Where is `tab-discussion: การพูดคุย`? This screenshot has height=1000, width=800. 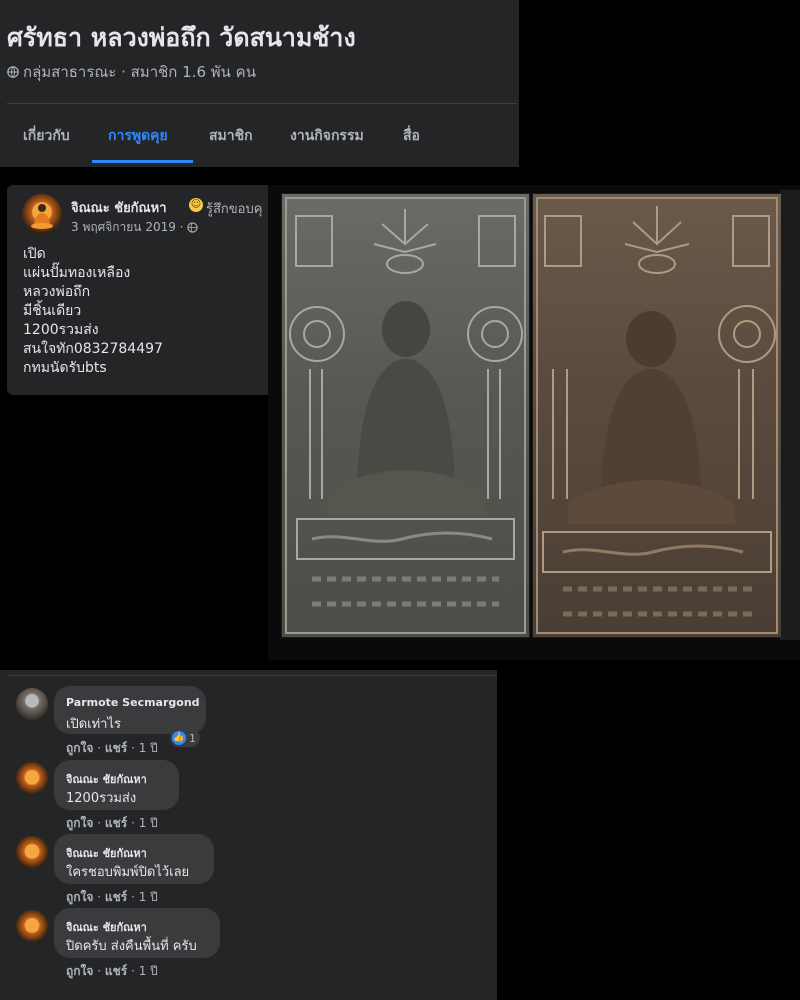 tab-discussion: การพูดคุย is located at coordinates (138, 136).